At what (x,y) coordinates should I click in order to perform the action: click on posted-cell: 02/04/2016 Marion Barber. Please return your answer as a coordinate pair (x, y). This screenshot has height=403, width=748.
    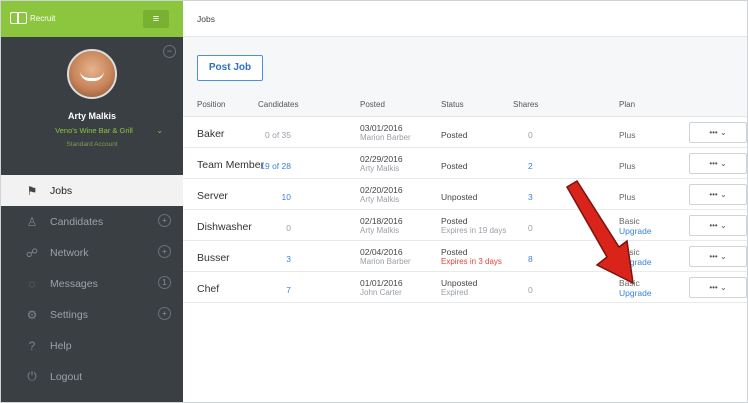
    Looking at the image, I should click on (385, 257).